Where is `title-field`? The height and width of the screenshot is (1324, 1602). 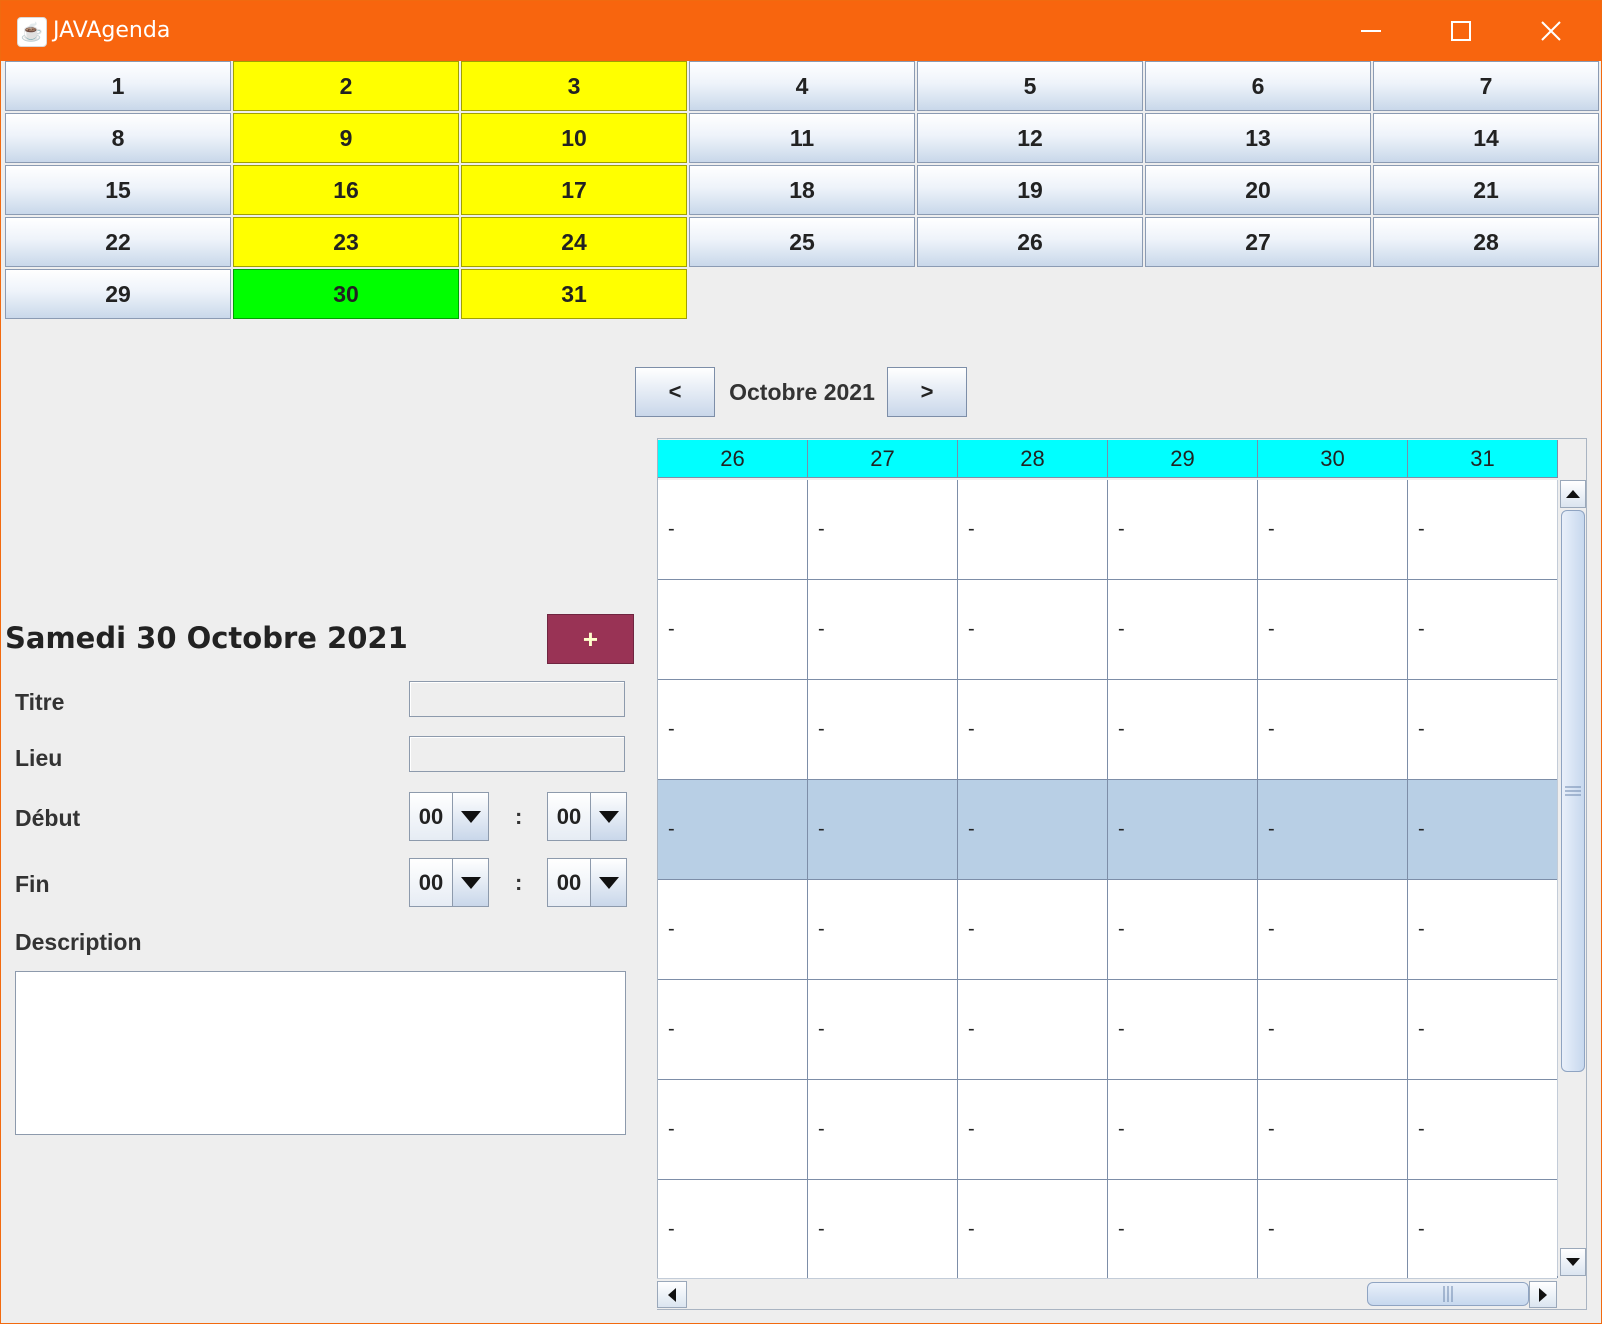
title-field is located at coordinates (517, 699).